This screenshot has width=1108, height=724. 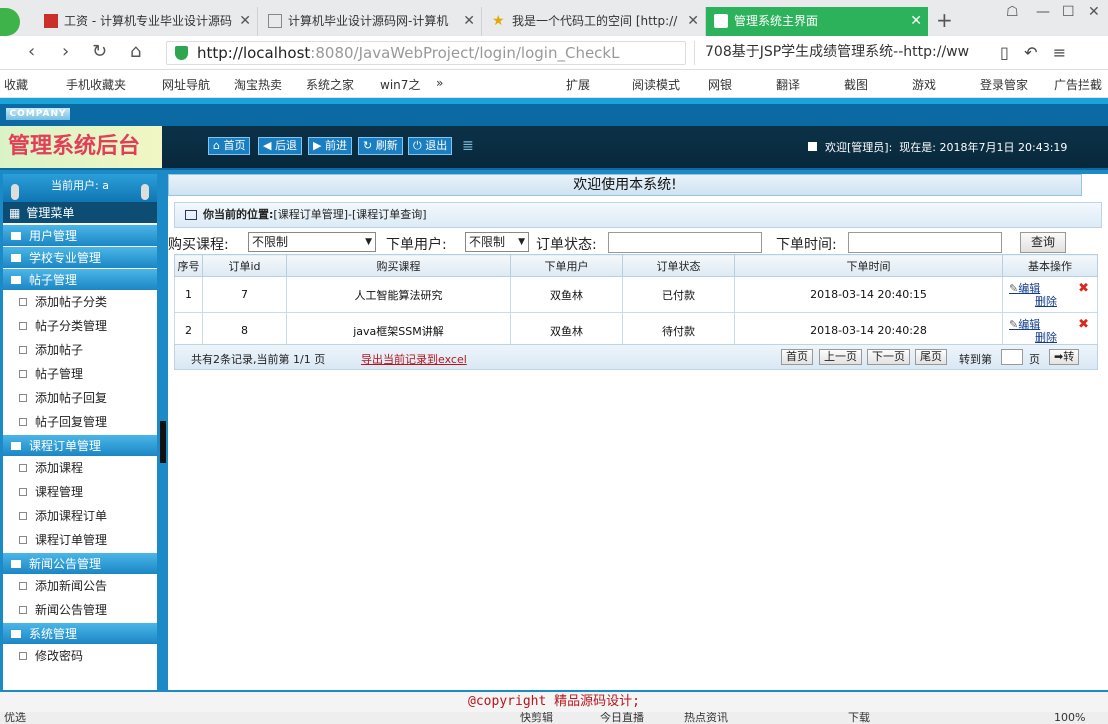 What do you see at coordinates (832, 53) in the screenshot?
I see `search-input: 708基于JSP学生成绩管理系统--http://ww` at bounding box center [832, 53].